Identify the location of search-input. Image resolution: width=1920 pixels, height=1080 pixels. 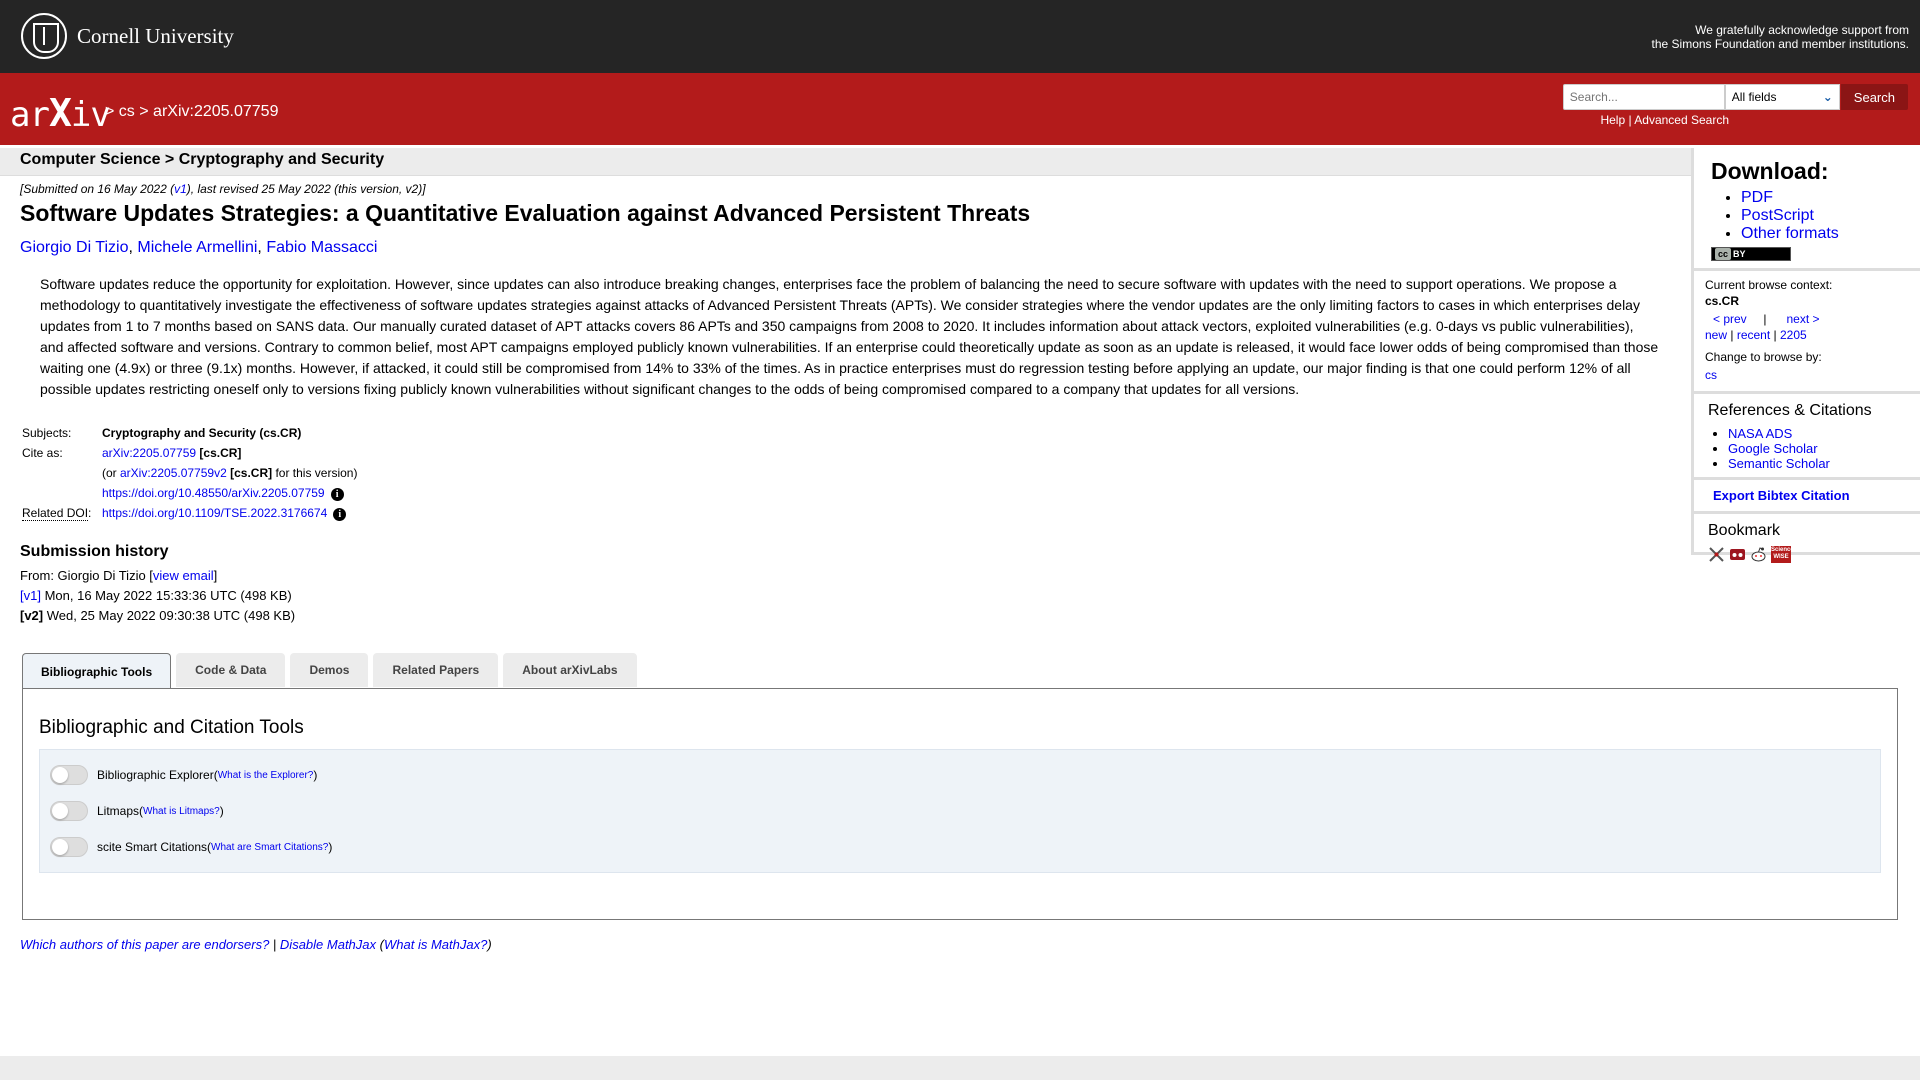
(1643, 97).